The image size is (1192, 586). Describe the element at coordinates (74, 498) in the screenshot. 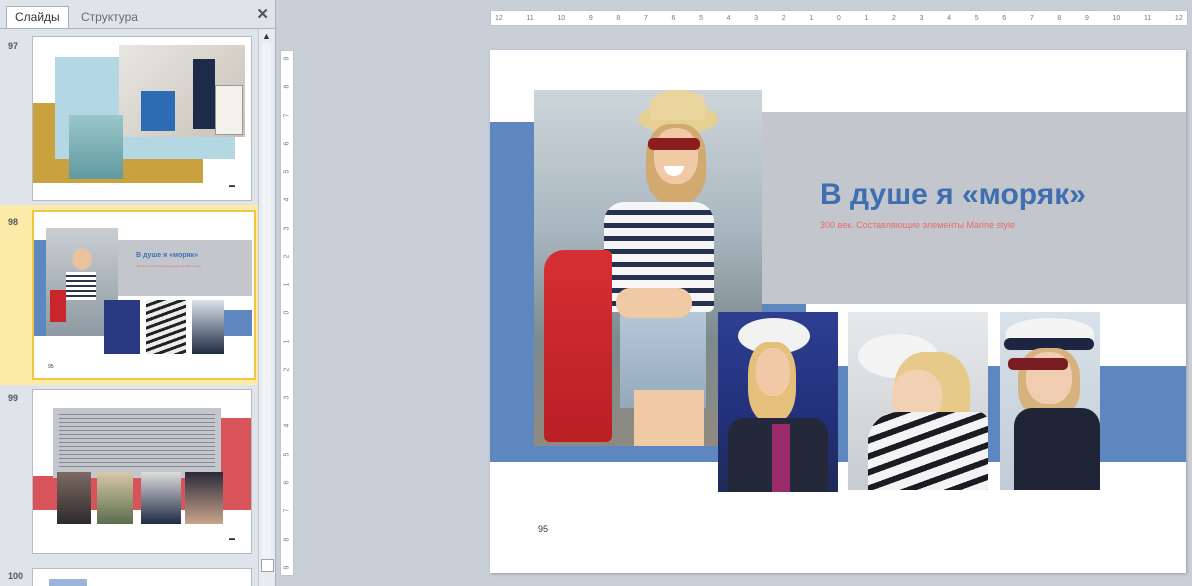

I see `photo-a` at that location.